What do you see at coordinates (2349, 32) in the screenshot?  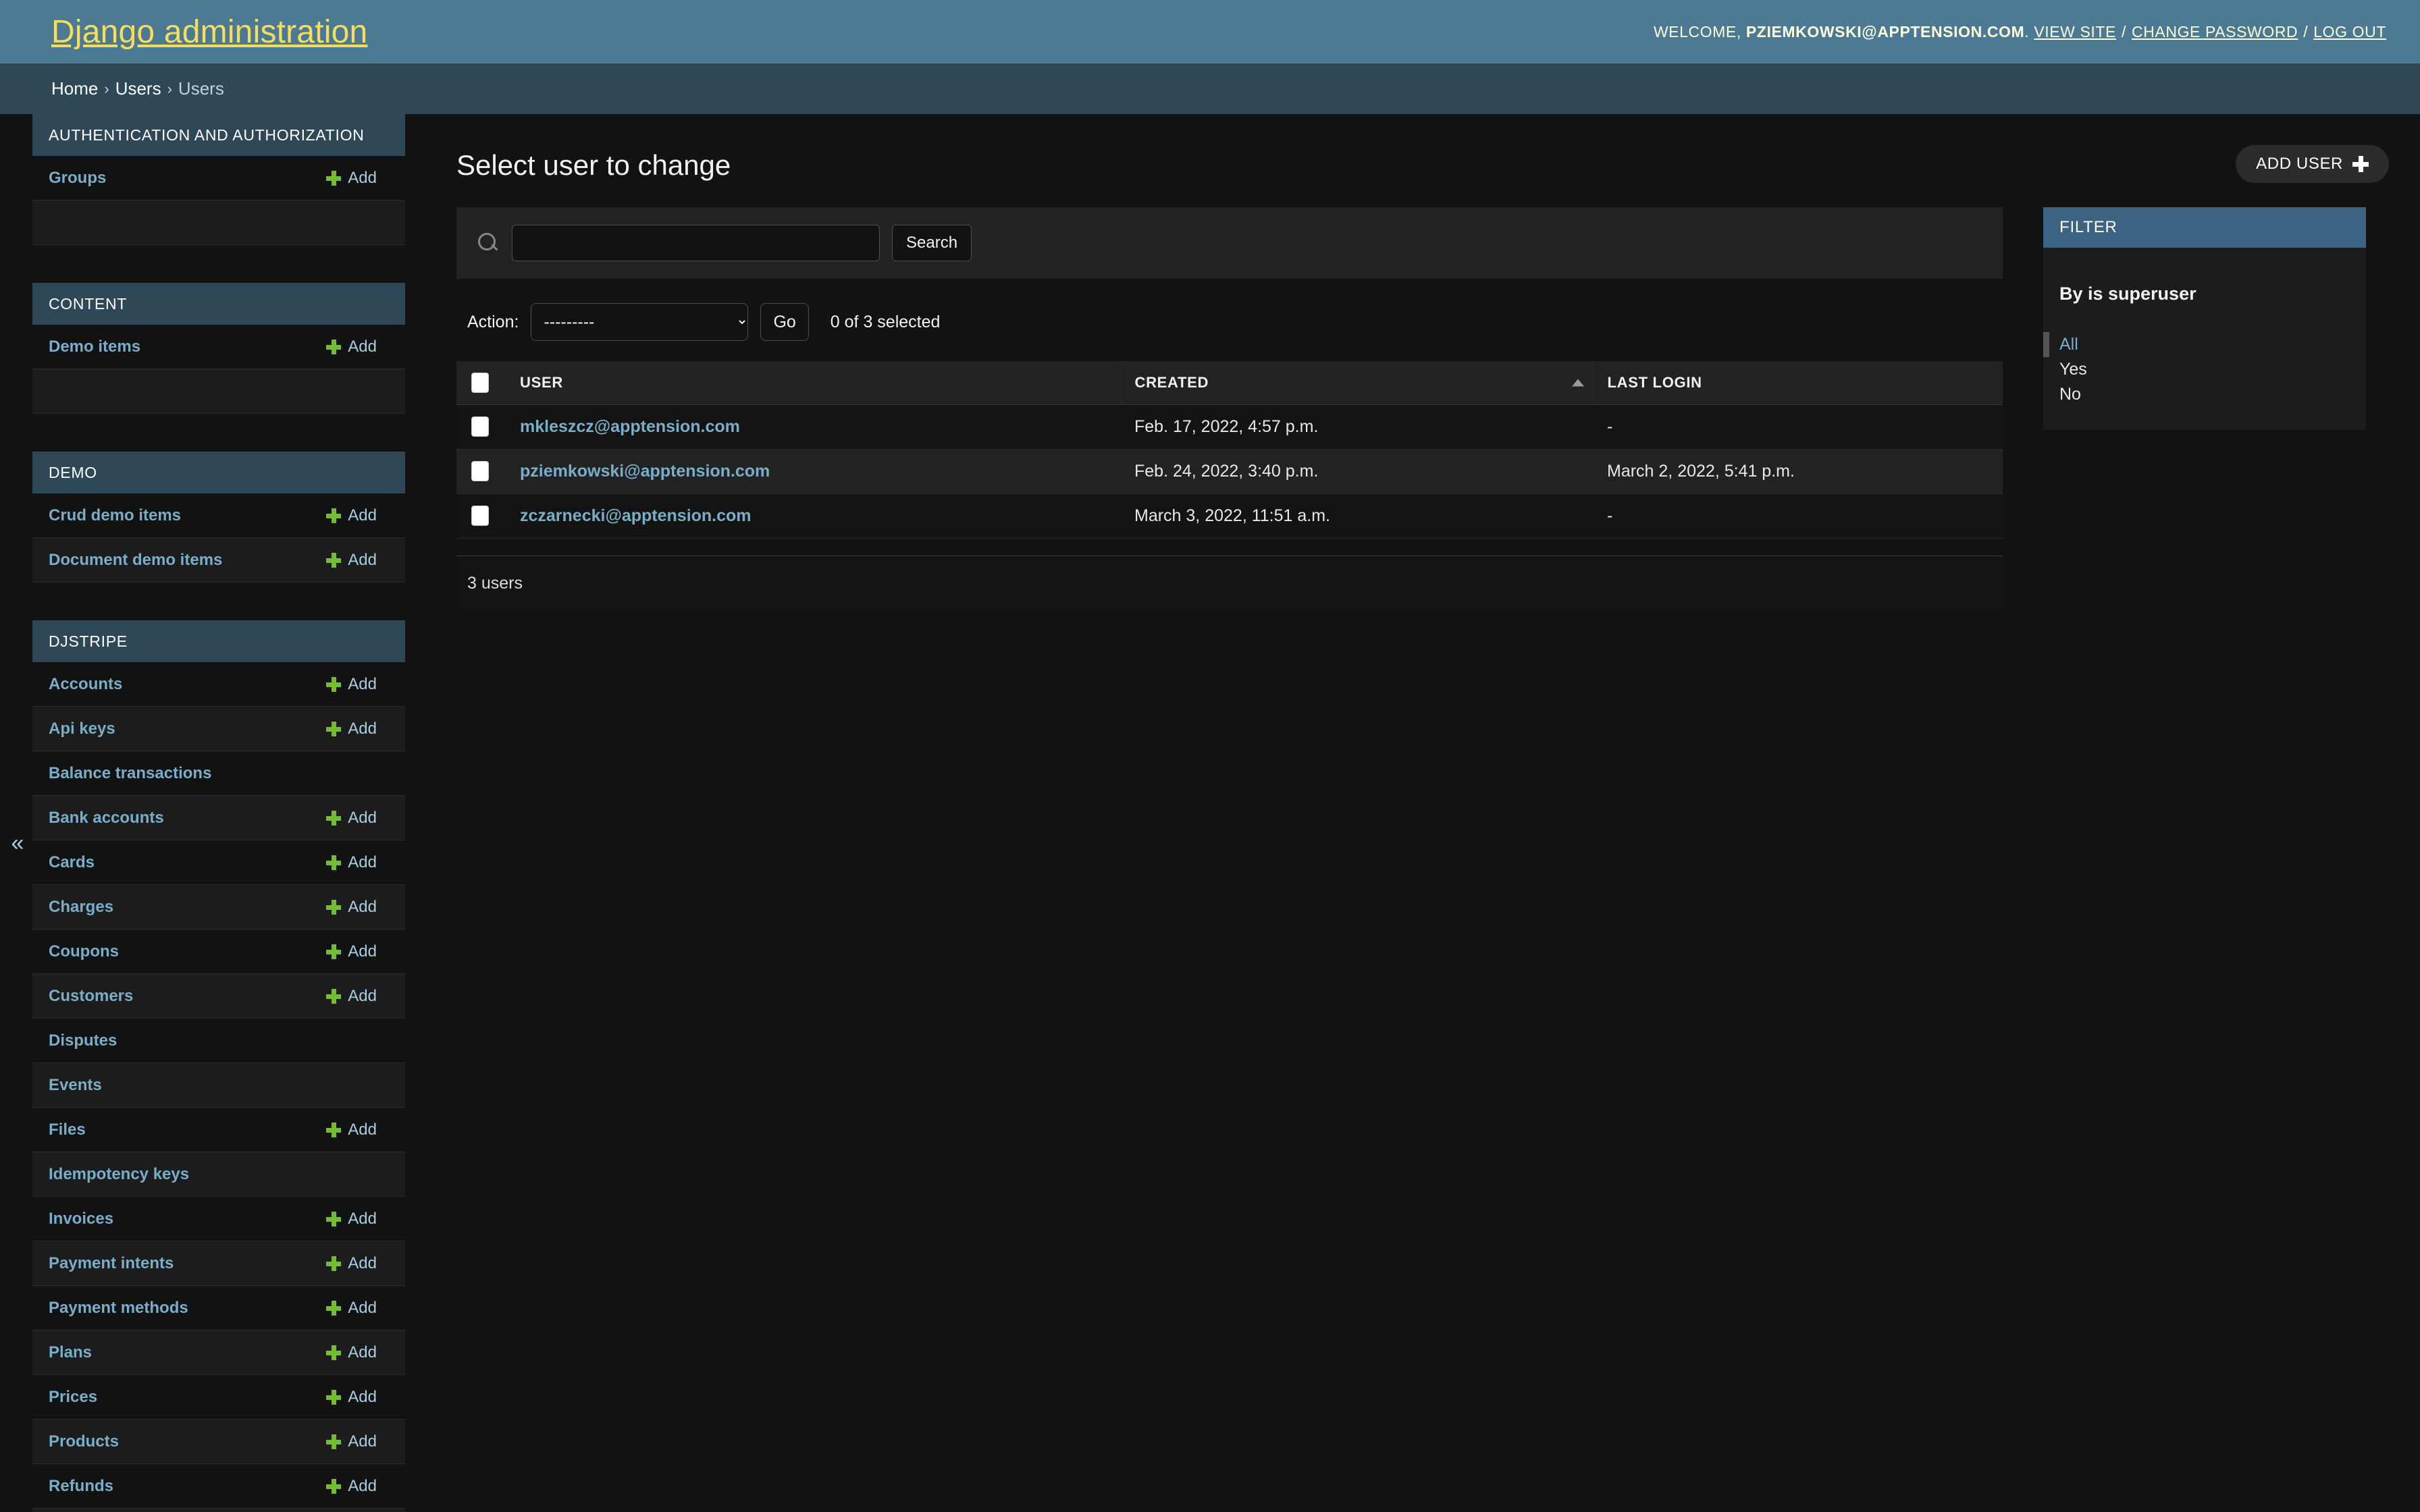 I see `log-out-link: LOG OUT` at bounding box center [2349, 32].